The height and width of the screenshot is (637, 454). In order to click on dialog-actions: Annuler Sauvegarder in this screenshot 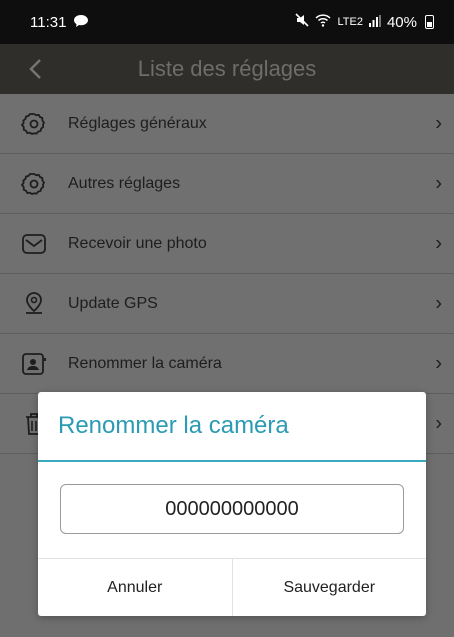, I will do `click(232, 587)`.